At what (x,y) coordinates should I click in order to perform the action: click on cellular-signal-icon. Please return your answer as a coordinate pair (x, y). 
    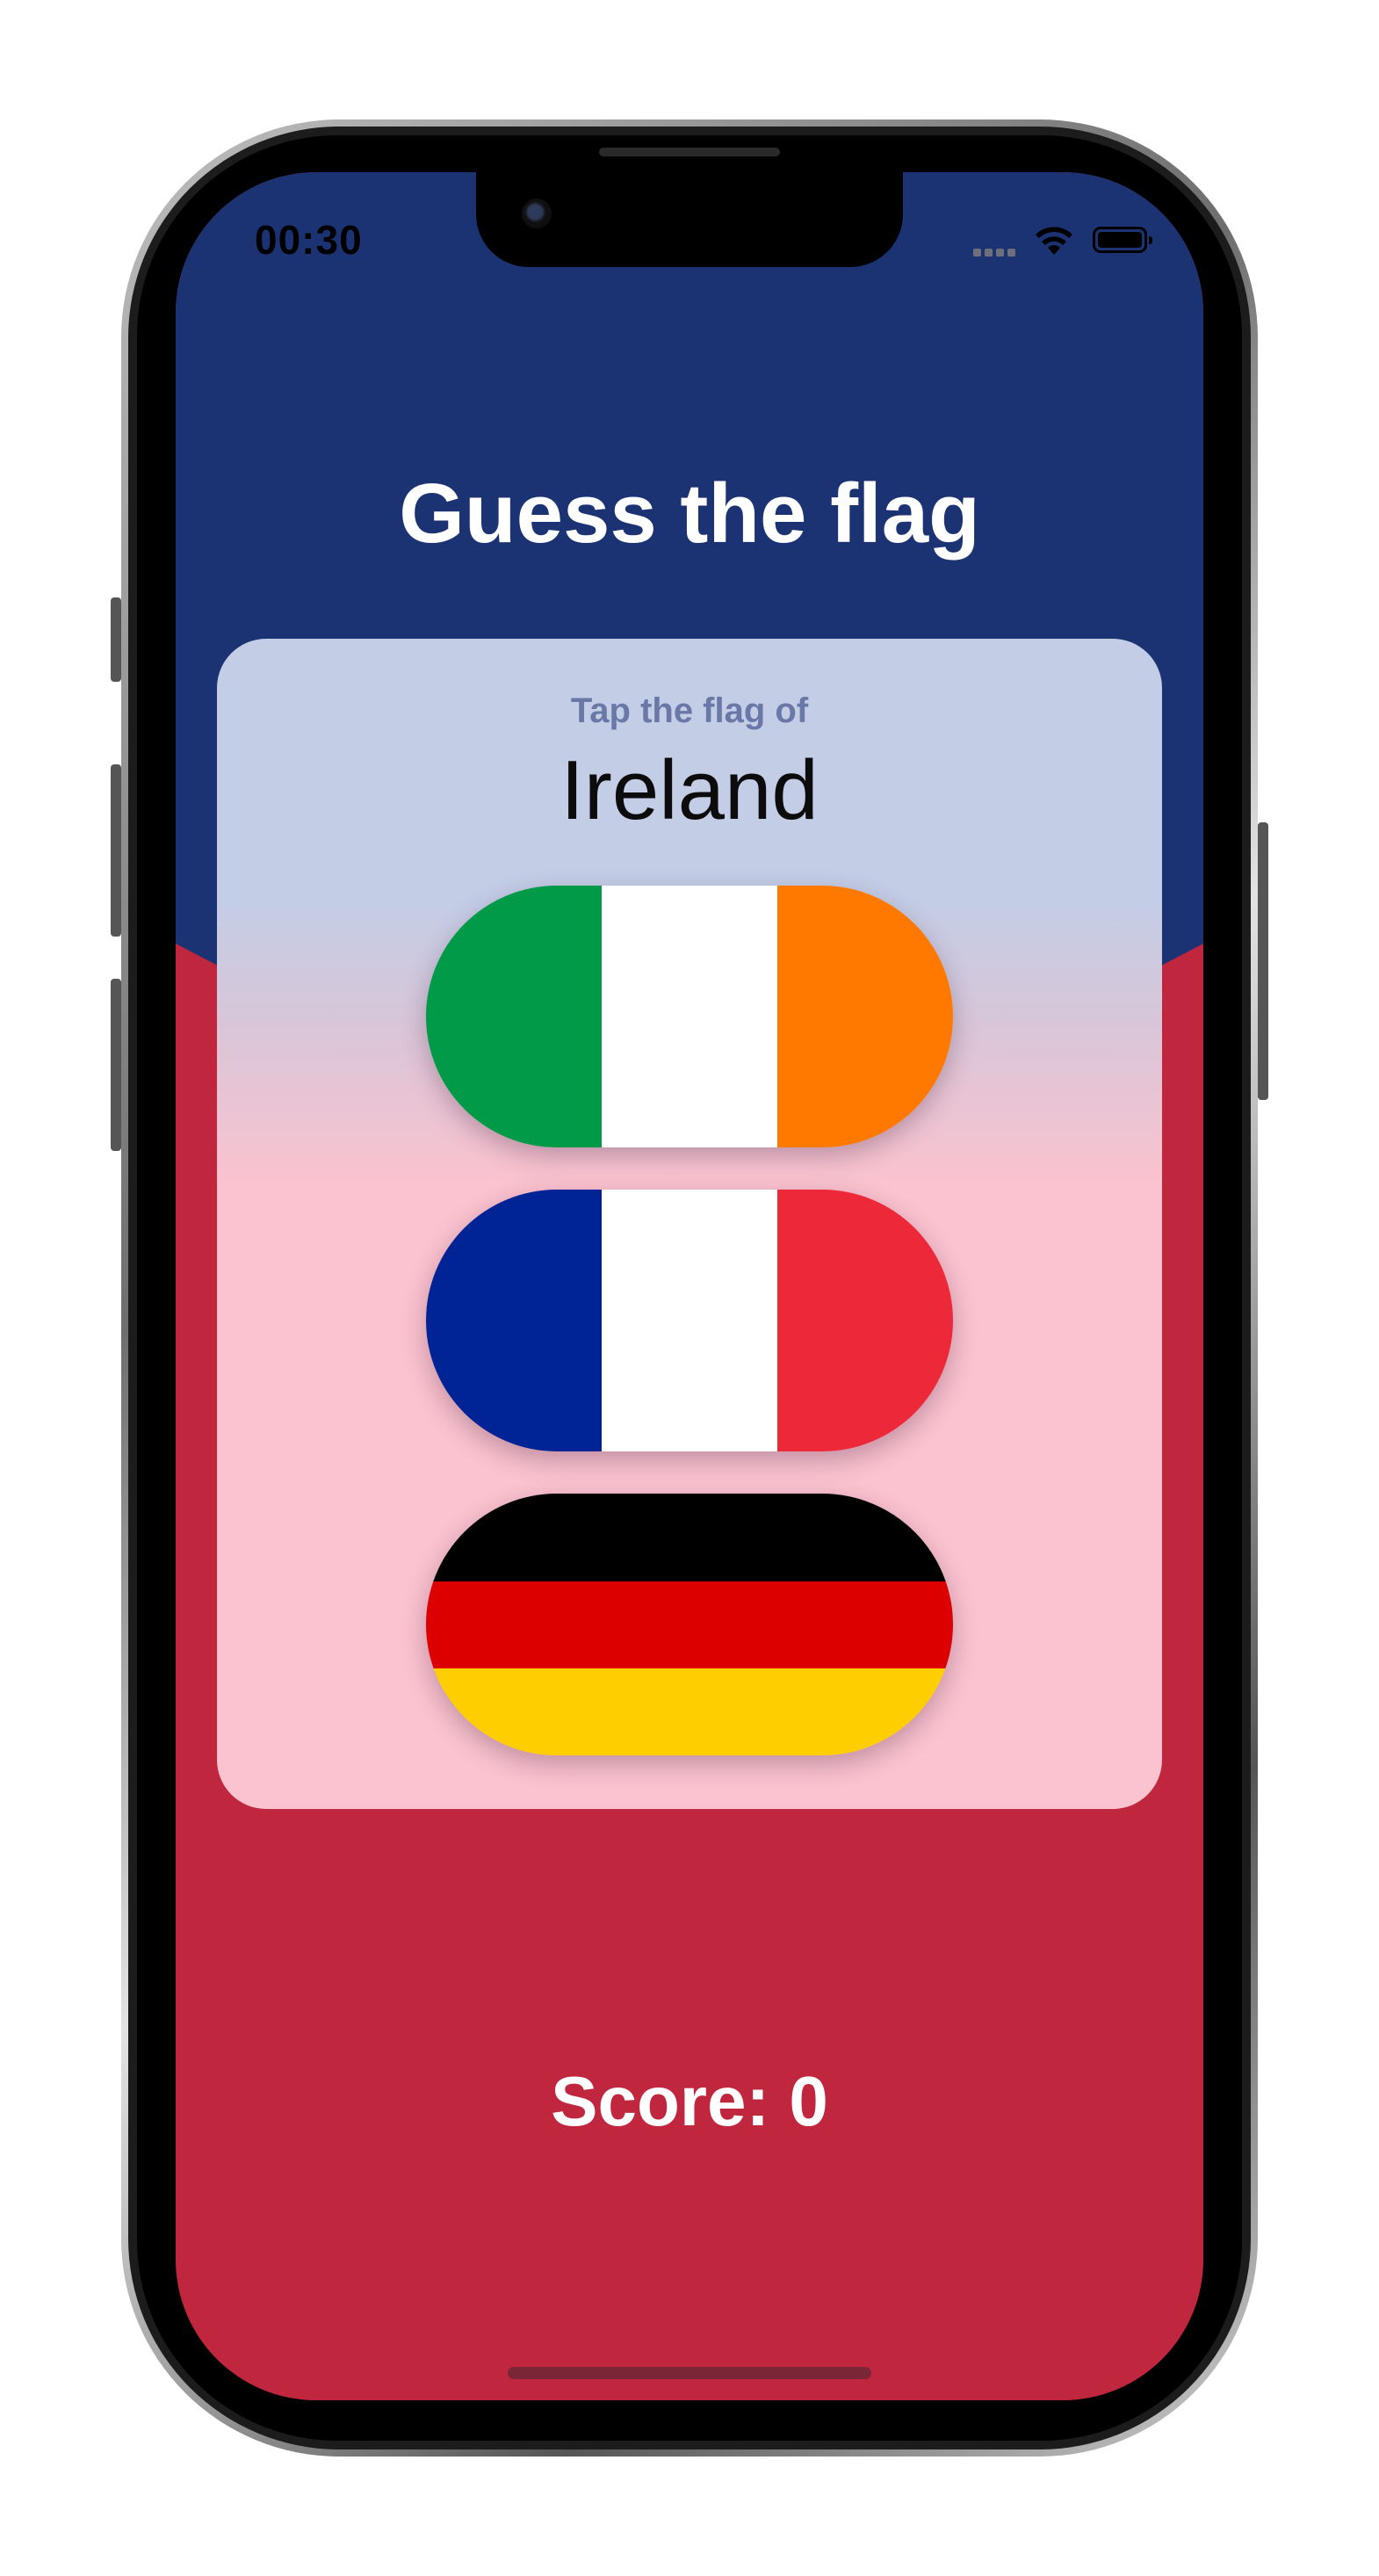
    Looking at the image, I should click on (995, 250).